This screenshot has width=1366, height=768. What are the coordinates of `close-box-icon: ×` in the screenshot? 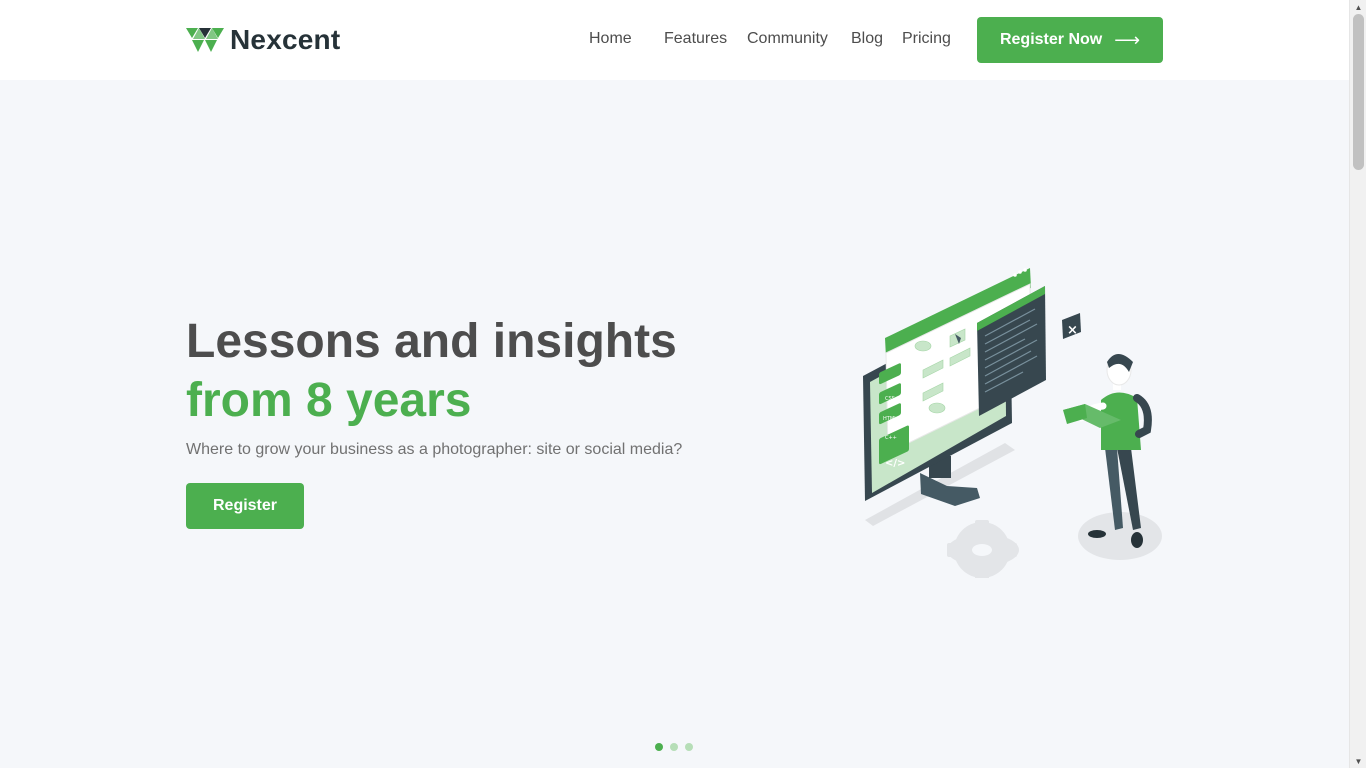 It's located at (1071, 326).